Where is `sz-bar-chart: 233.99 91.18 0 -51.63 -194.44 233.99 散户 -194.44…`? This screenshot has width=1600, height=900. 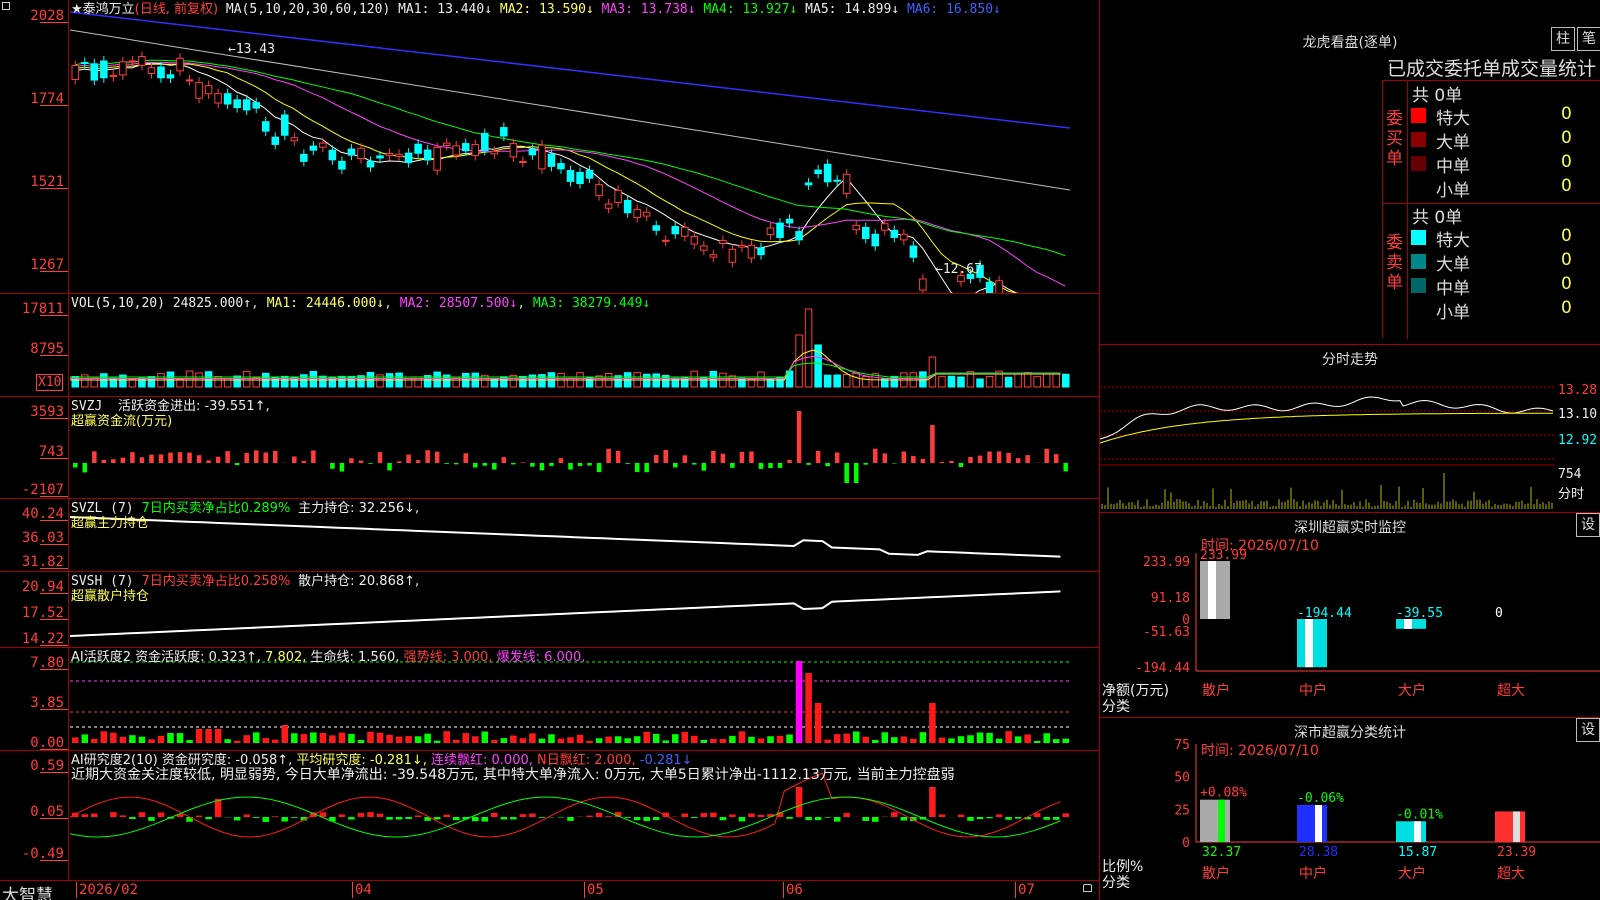
sz-bar-chart: 233.99 91.18 0 -51.63 -194.44 233.99 散户 -194.44… is located at coordinates (1350, 615).